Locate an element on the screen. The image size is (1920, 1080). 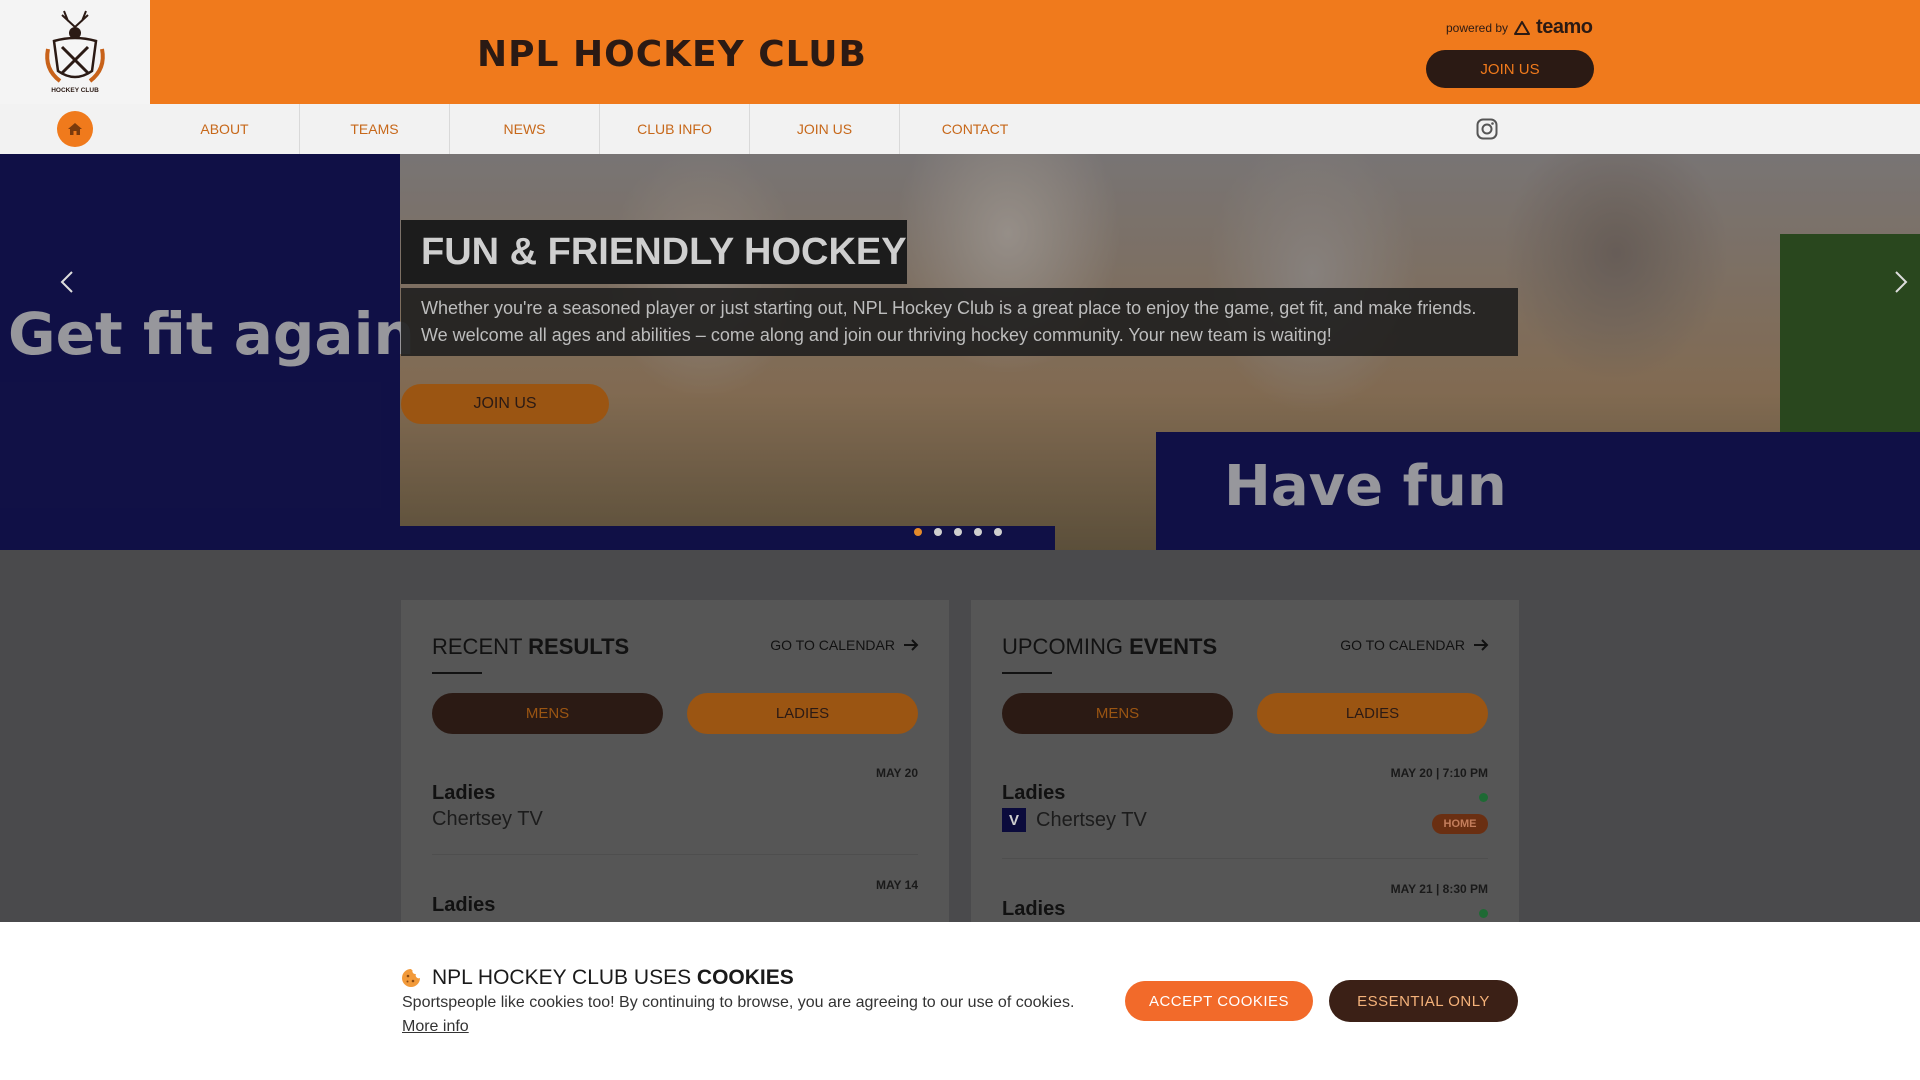
cookie-title-bold: COOKIES is located at coordinates (745, 977).